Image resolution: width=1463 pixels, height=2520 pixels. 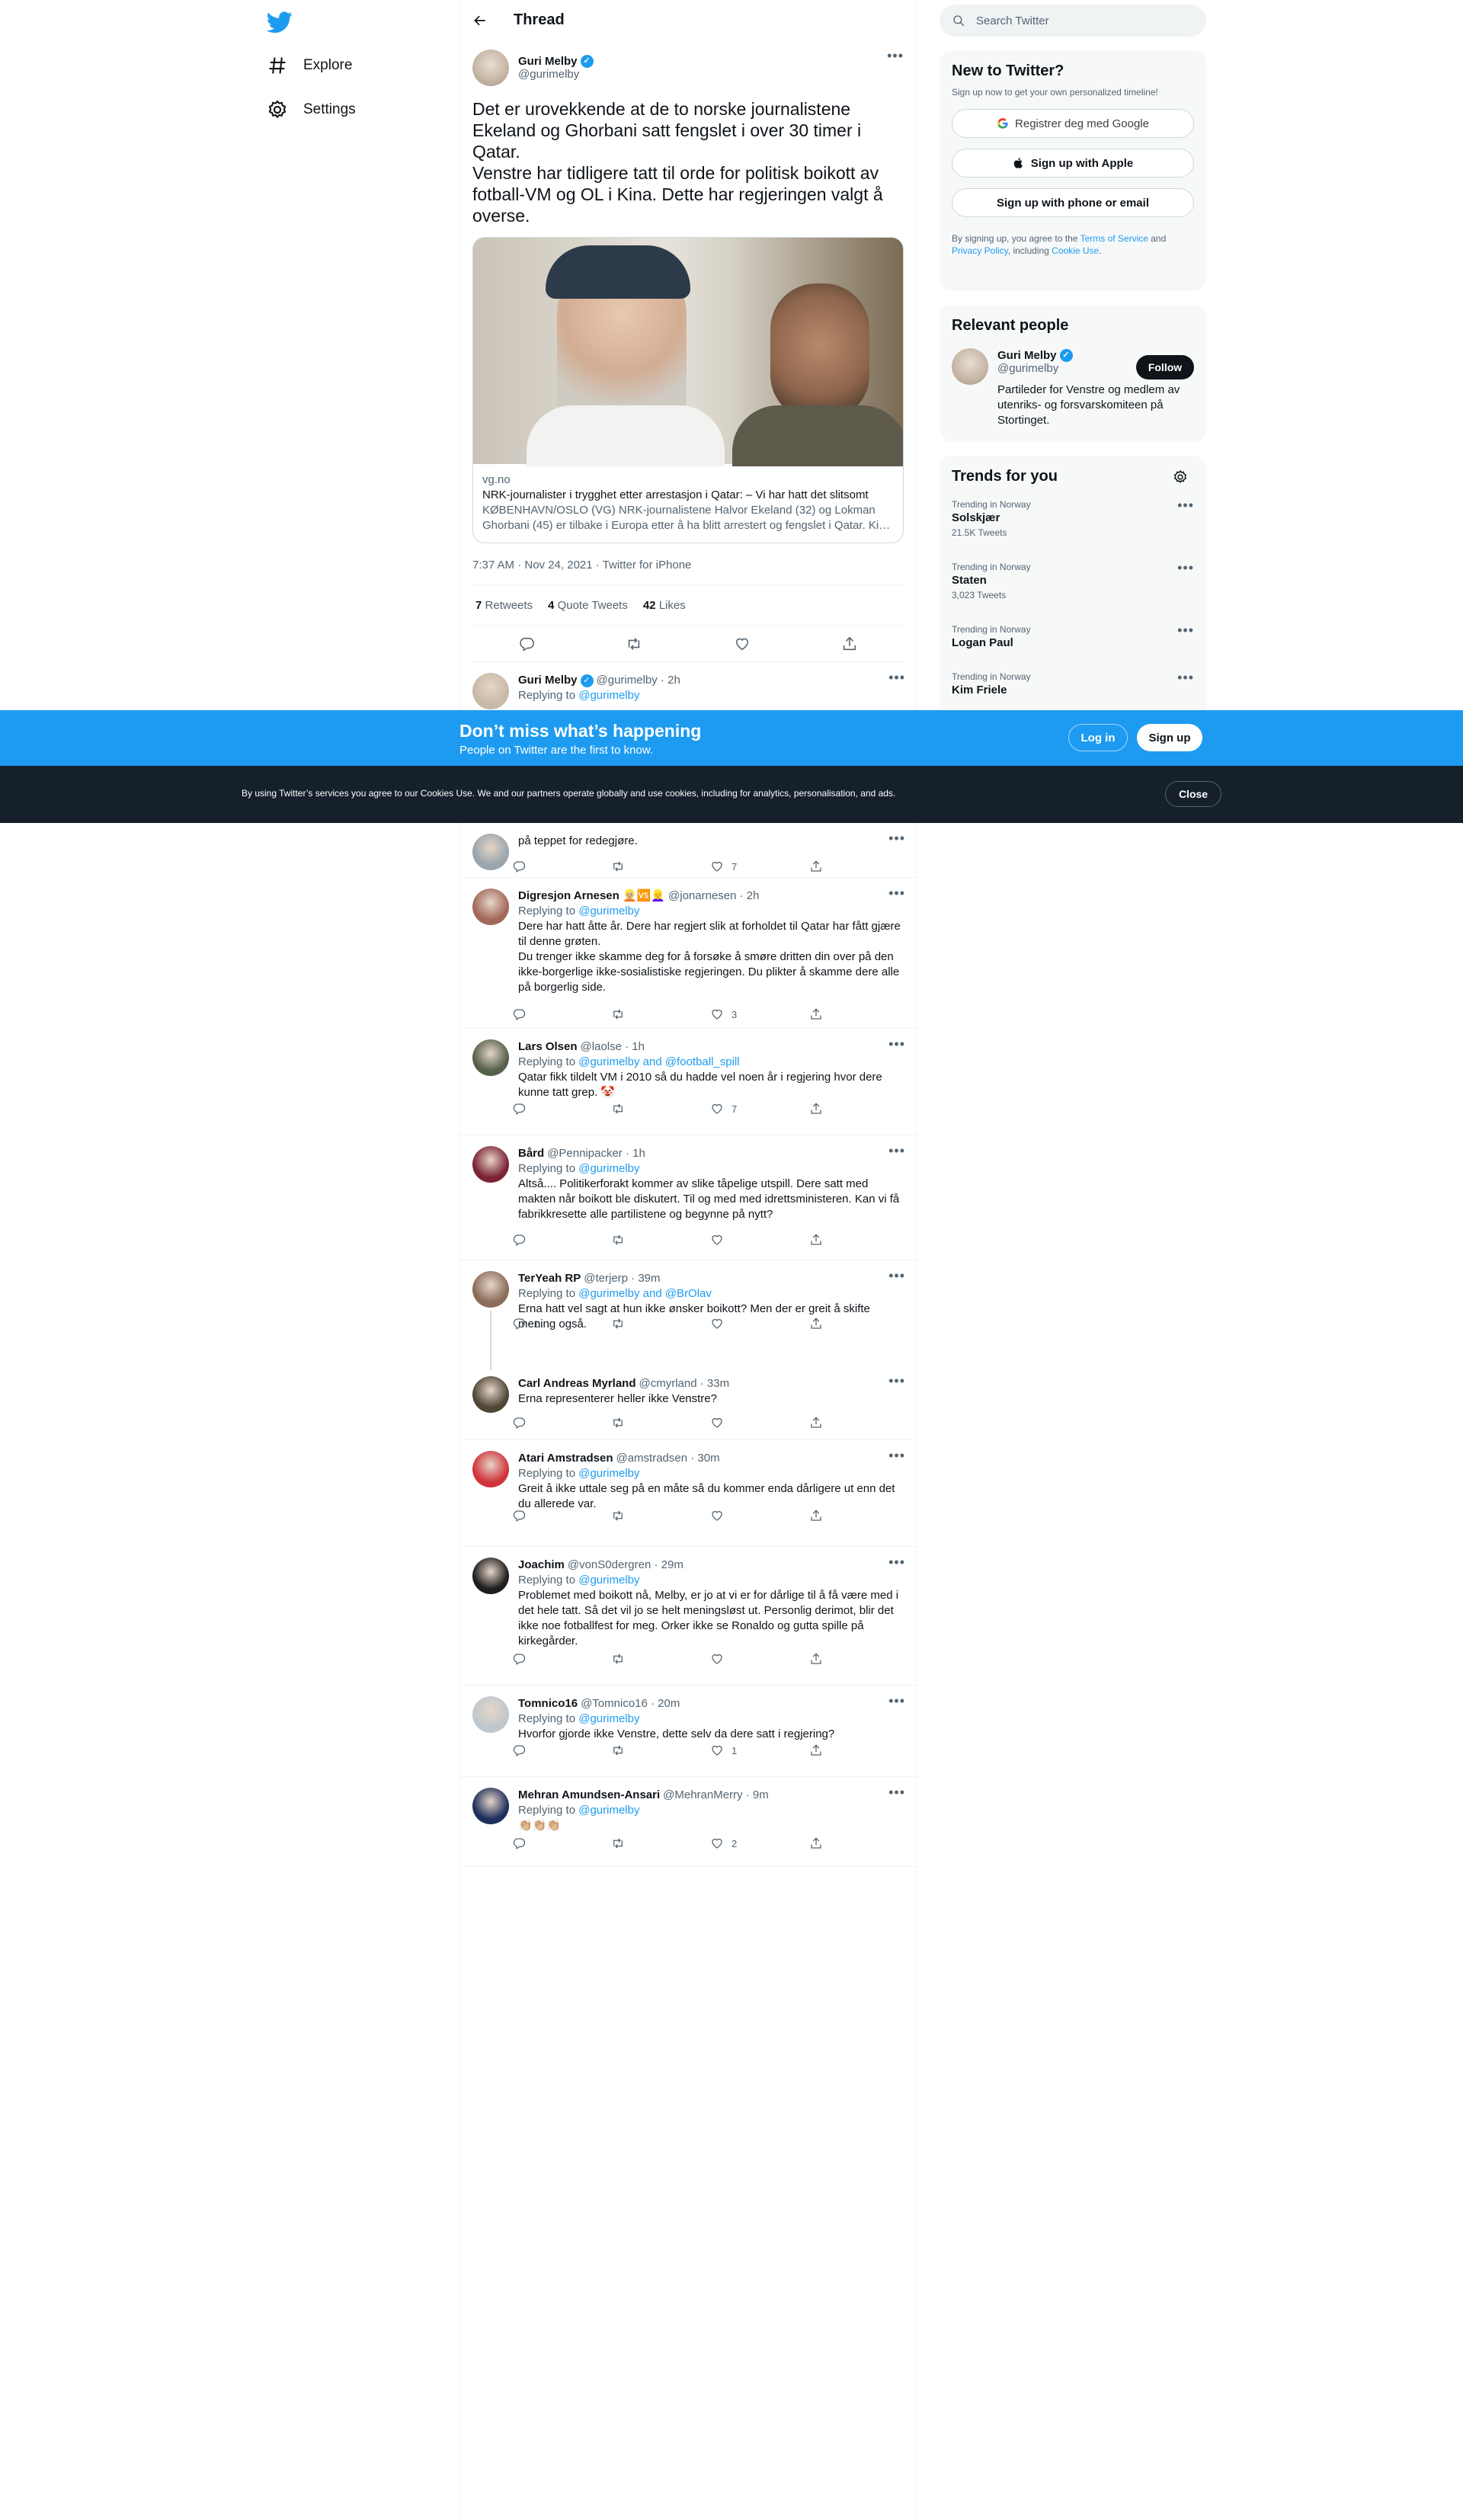 I want to click on reply-author-name: Digresjon Arnesen 👱🏼🆚👱‍♀️, so click(x=591, y=896).